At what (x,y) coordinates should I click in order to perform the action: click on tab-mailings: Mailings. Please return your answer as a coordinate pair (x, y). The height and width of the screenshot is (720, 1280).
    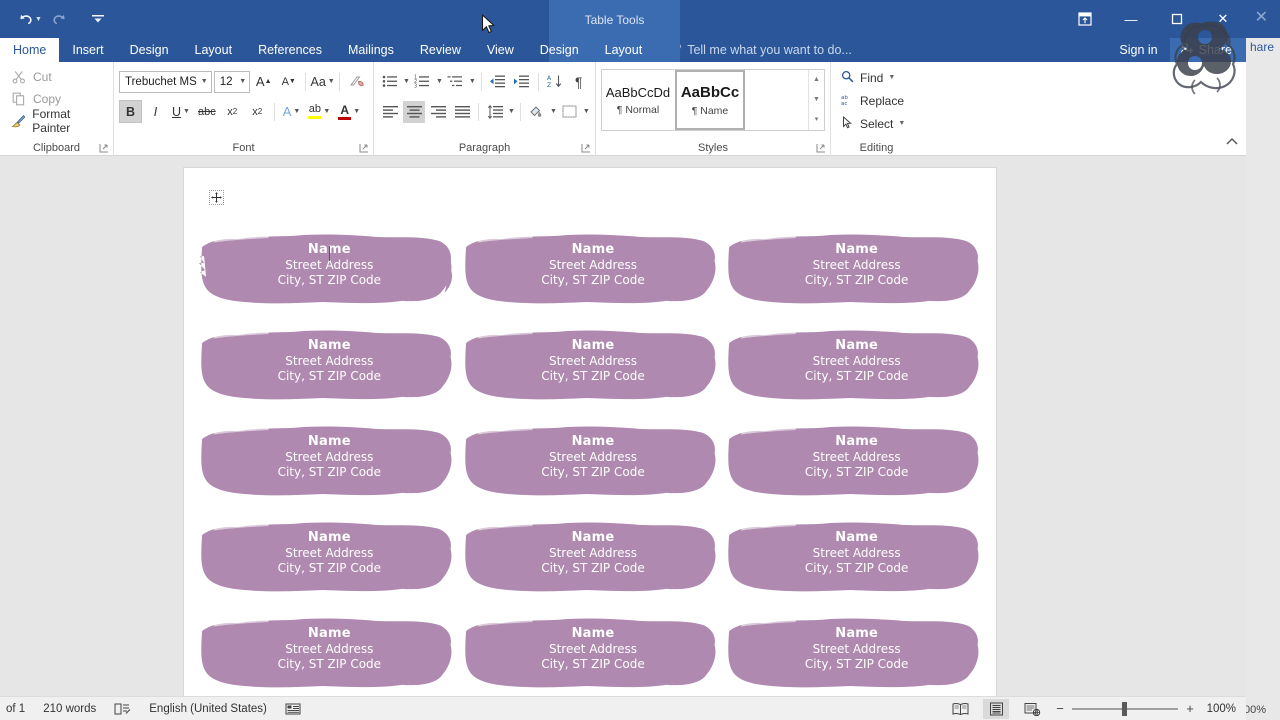
    Looking at the image, I should click on (371, 50).